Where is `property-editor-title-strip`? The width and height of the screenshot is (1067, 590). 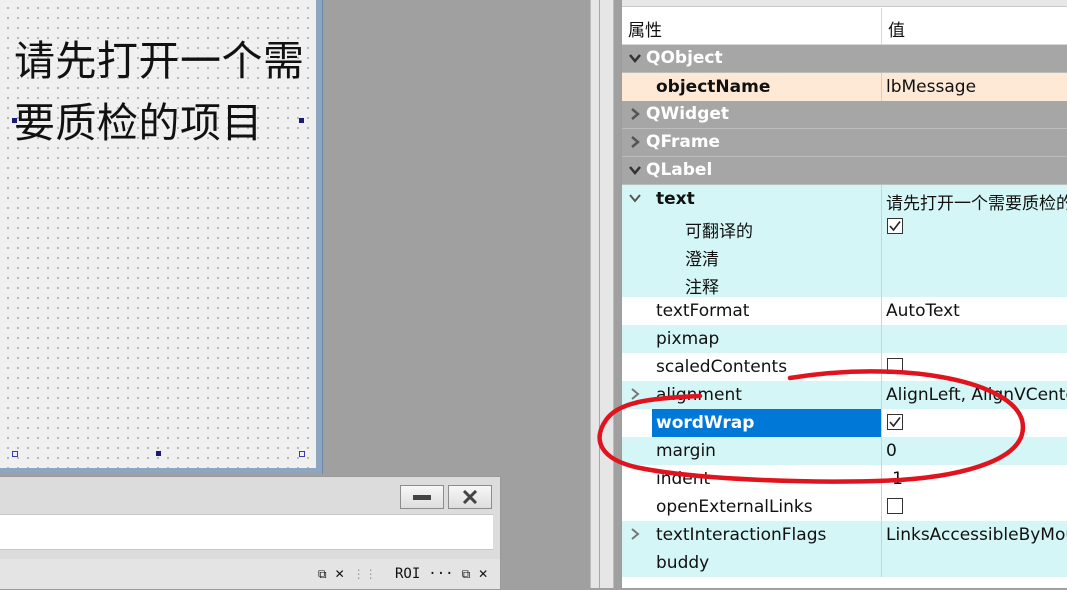 property-editor-title-strip is located at coordinates (844, 3).